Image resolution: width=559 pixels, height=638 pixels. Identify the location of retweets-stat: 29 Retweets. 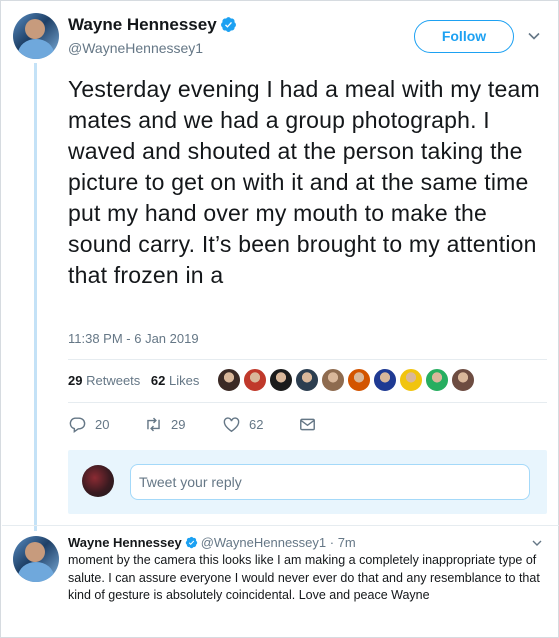
(104, 380).